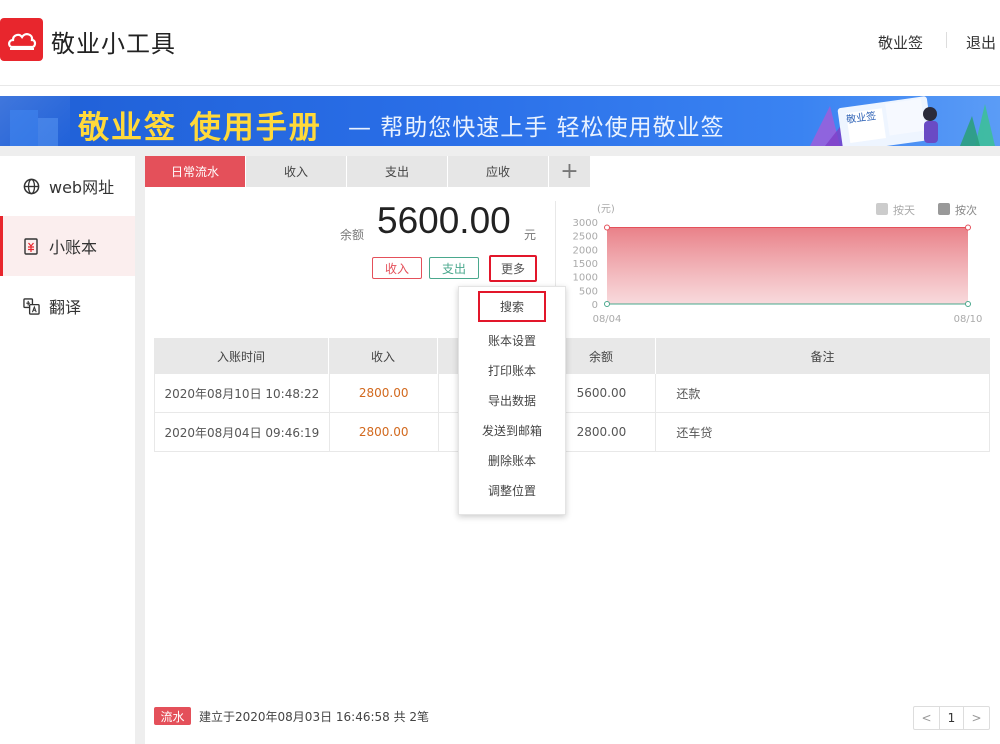 Image resolution: width=1000 pixels, height=744 pixels. What do you see at coordinates (595, 305) in the screenshot?
I see `y-tick-label: 0` at bounding box center [595, 305].